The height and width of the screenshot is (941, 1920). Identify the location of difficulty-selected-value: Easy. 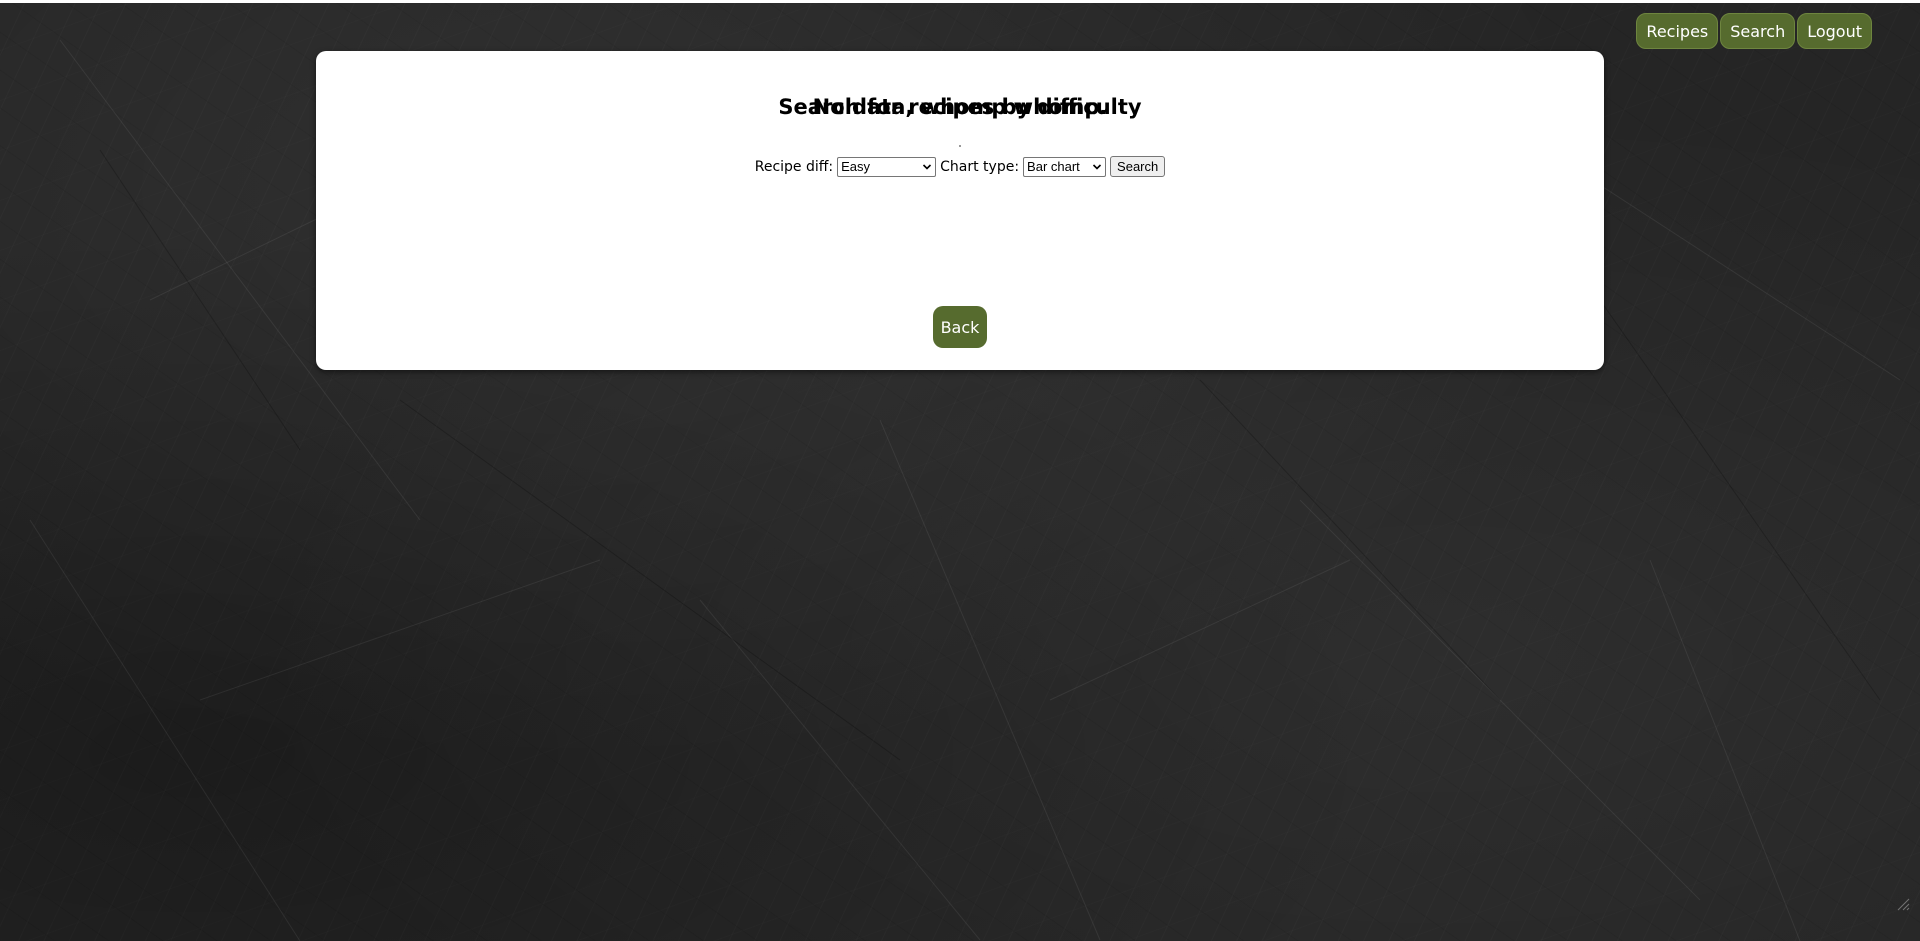
(856, 166).